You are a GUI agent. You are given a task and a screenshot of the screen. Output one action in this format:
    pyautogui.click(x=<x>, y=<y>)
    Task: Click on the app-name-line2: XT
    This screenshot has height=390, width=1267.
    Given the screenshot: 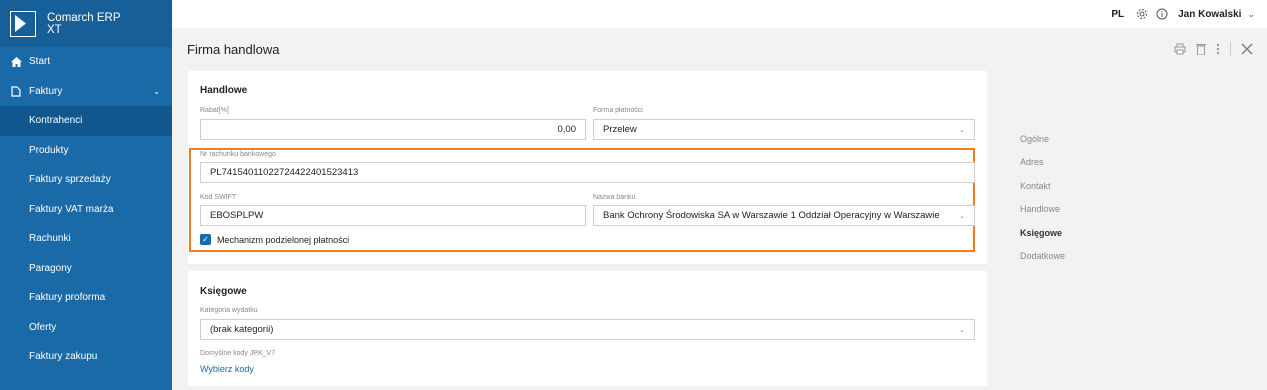 What is the action you would take?
    pyautogui.click(x=54, y=29)
    